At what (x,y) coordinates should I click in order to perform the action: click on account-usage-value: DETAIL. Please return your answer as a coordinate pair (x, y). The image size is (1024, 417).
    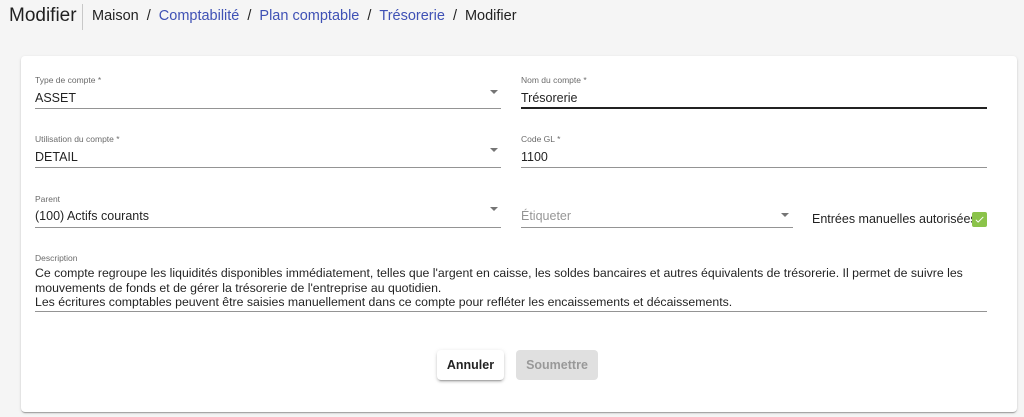
    Looking at the image, I should click on (56, 157).